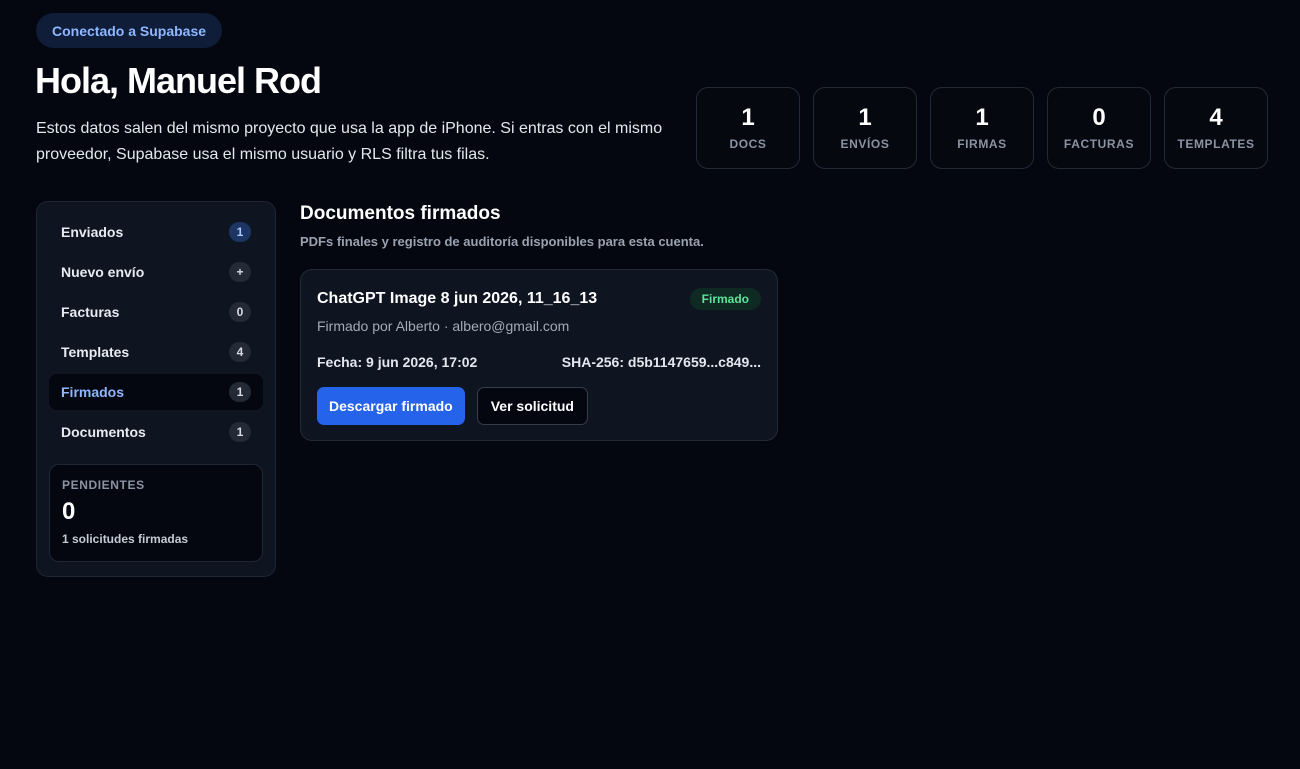  I want to click on stat-label: ENVÍOS, so click(865, 144).